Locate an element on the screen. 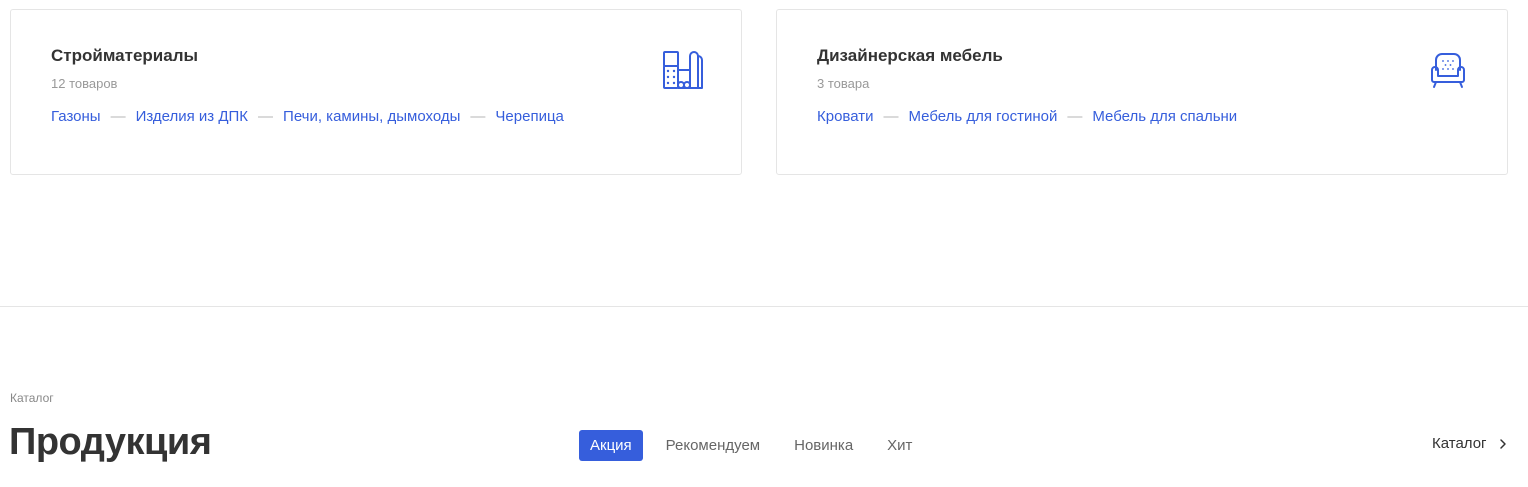  subcategory-link-stoves: Печи, камины, дымоходы is located at coordinates (371, 116).